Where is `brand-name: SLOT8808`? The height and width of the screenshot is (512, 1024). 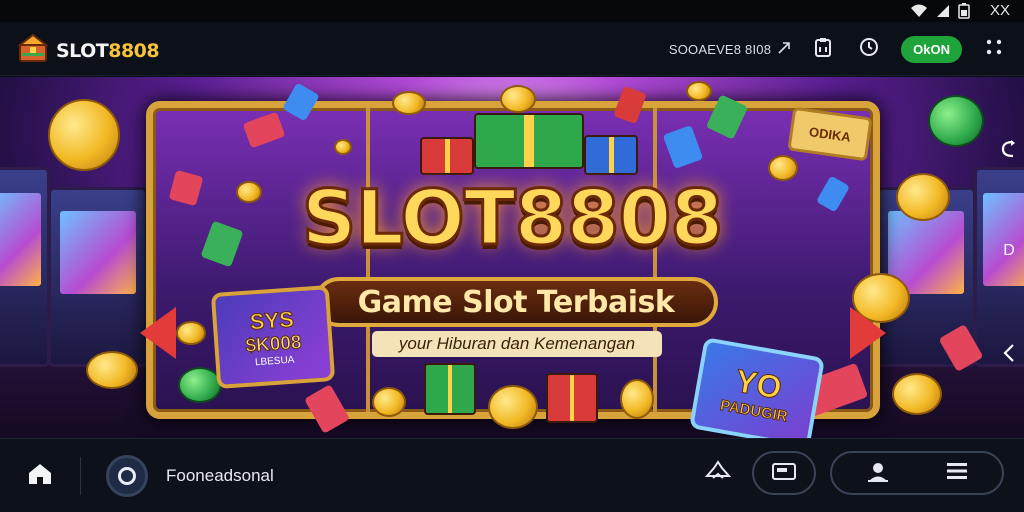 brand-name: SLOT8808 is located at coordinates (108, 50).